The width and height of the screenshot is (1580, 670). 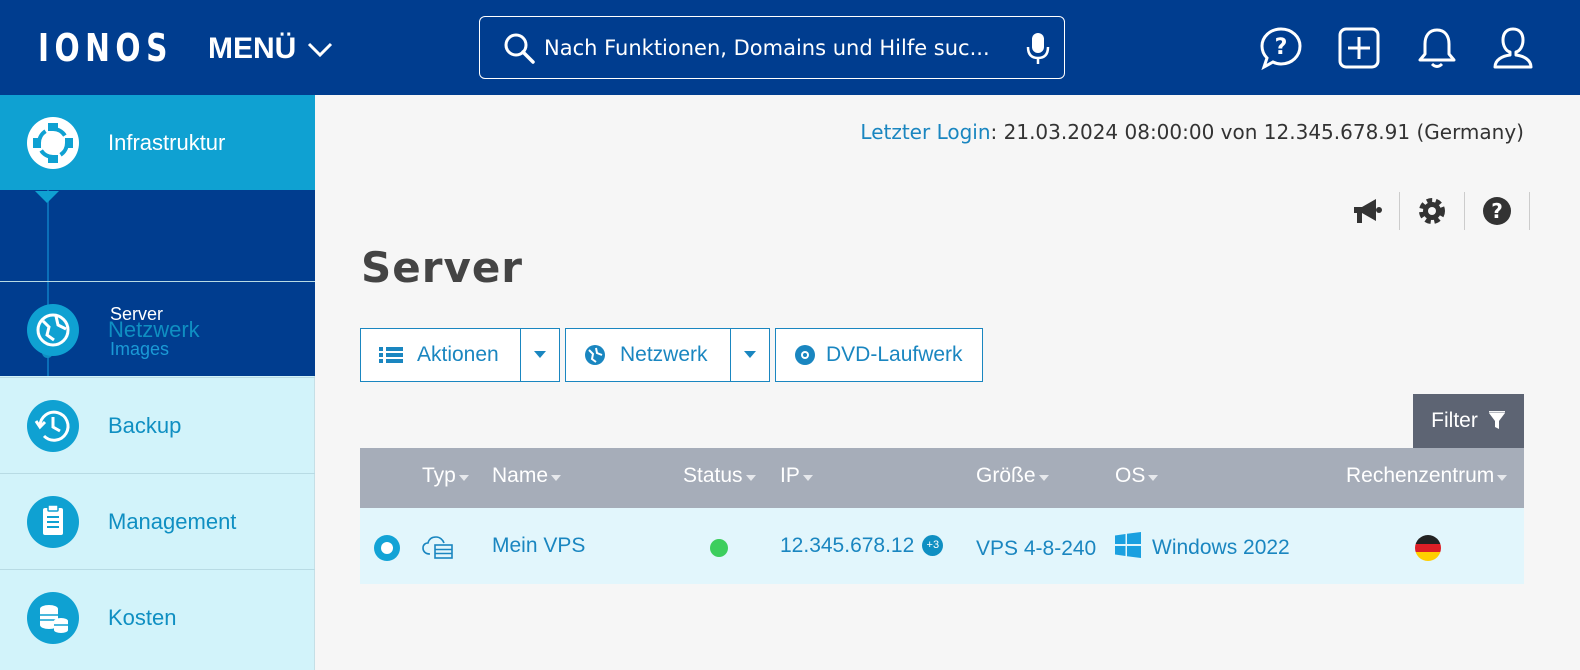 I want to click on search-icon, so click(x=519, y=48).